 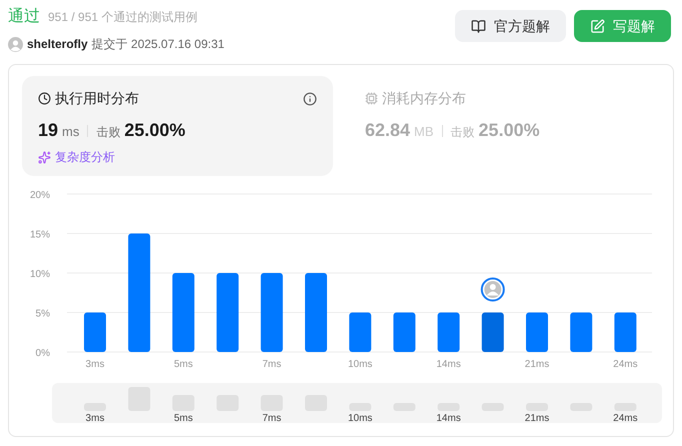 What do you see at coordinates (310, 99) in the screenshot?
I see `info-icon` at bounding box center [310, 99].